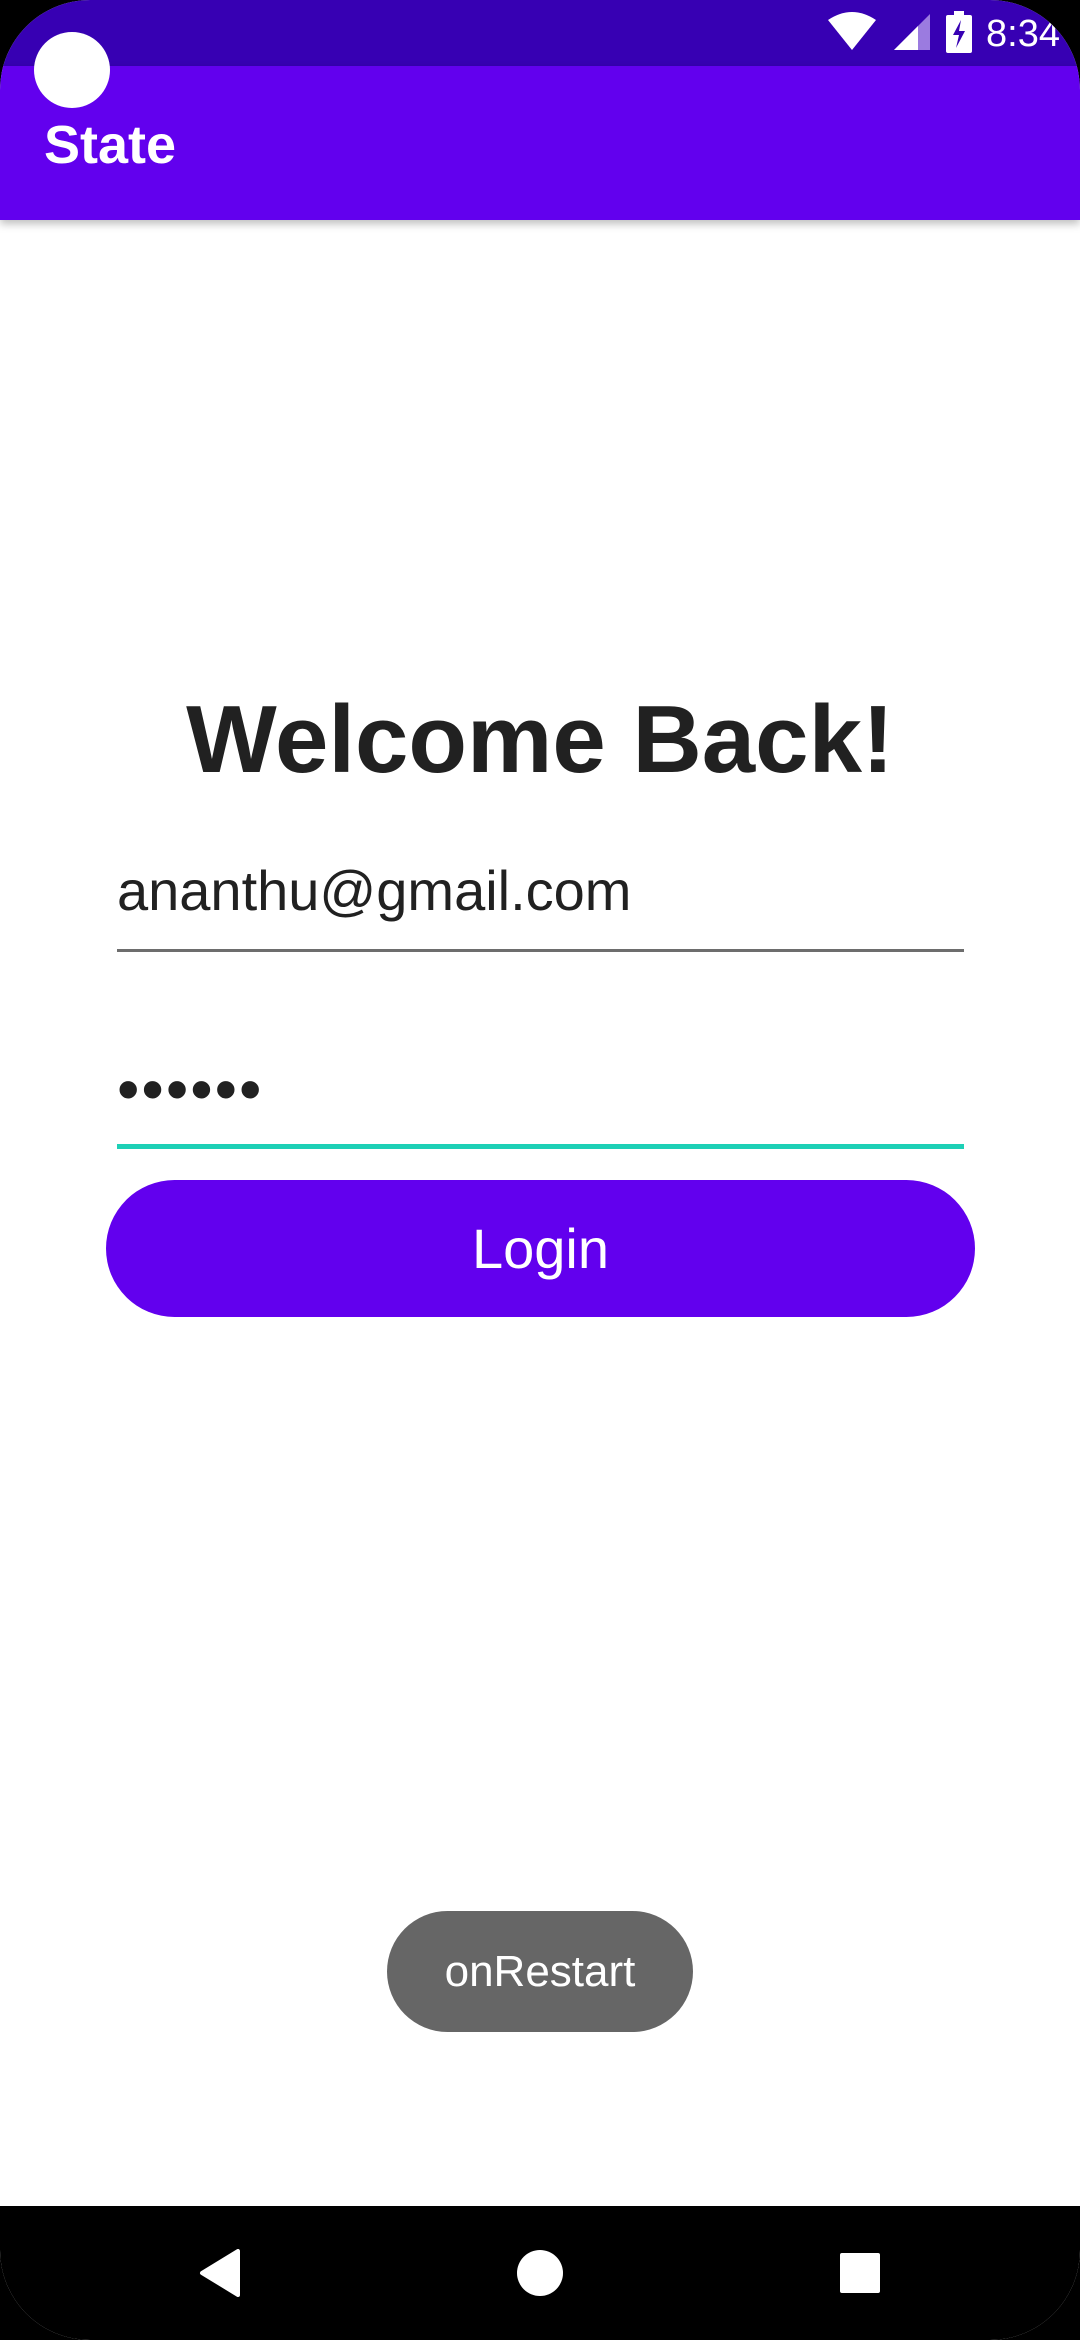 The image size is (1080, 2340). Describe the element at coordinates (540, 739) in the screenshot. I see `welcome-heading: Welcome Back!` at that location.